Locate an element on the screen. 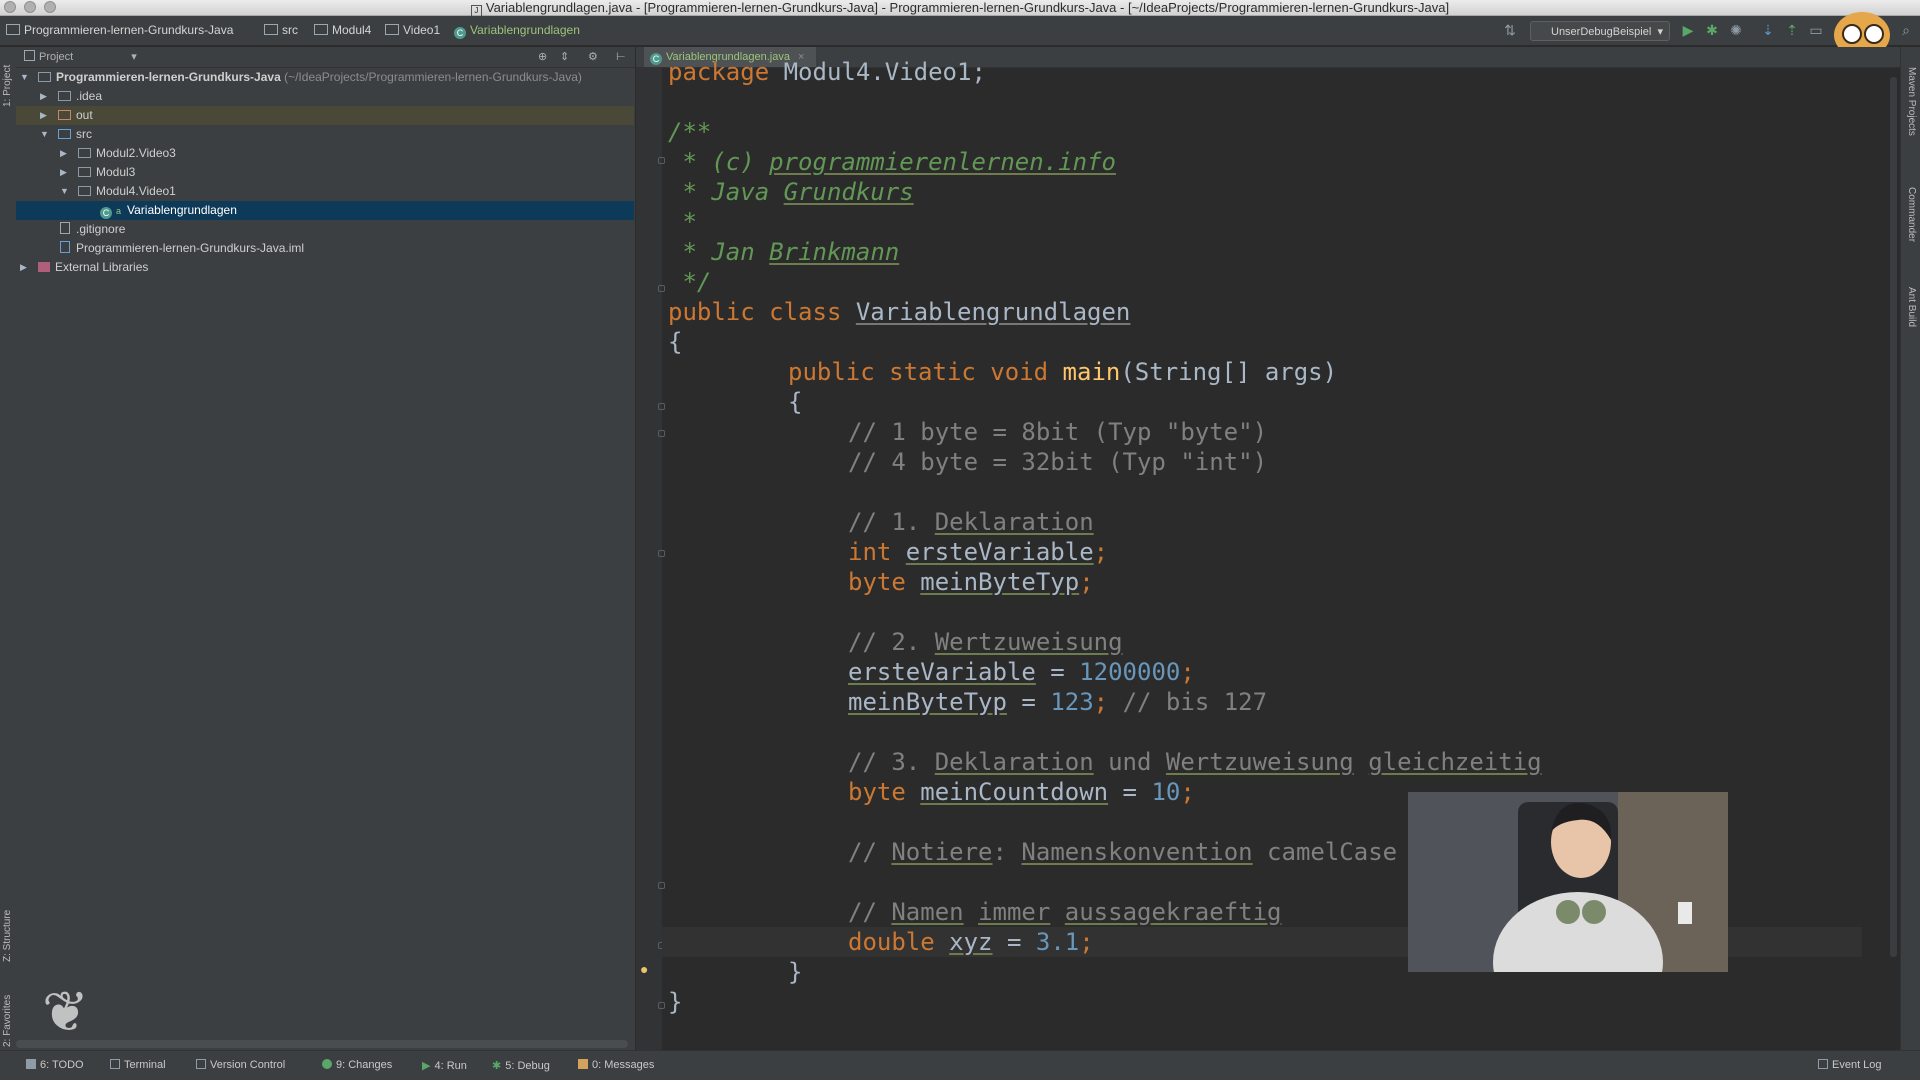 Image resolution: width=1920 pixels, height=1080 pixels. todo-tool-button: 6: TODO is located at coordinates (55, 1065).